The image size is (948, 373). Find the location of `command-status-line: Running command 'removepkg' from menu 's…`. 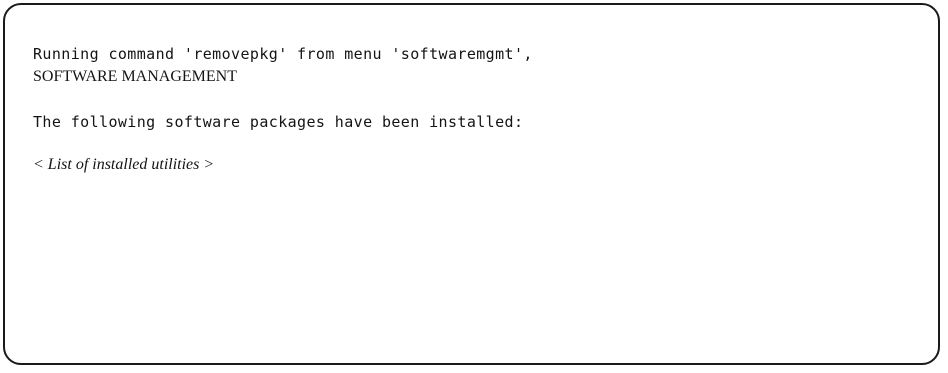

command-status-line: Running command 'removepkg' from menu 's… is located at coordinates (283, 54).